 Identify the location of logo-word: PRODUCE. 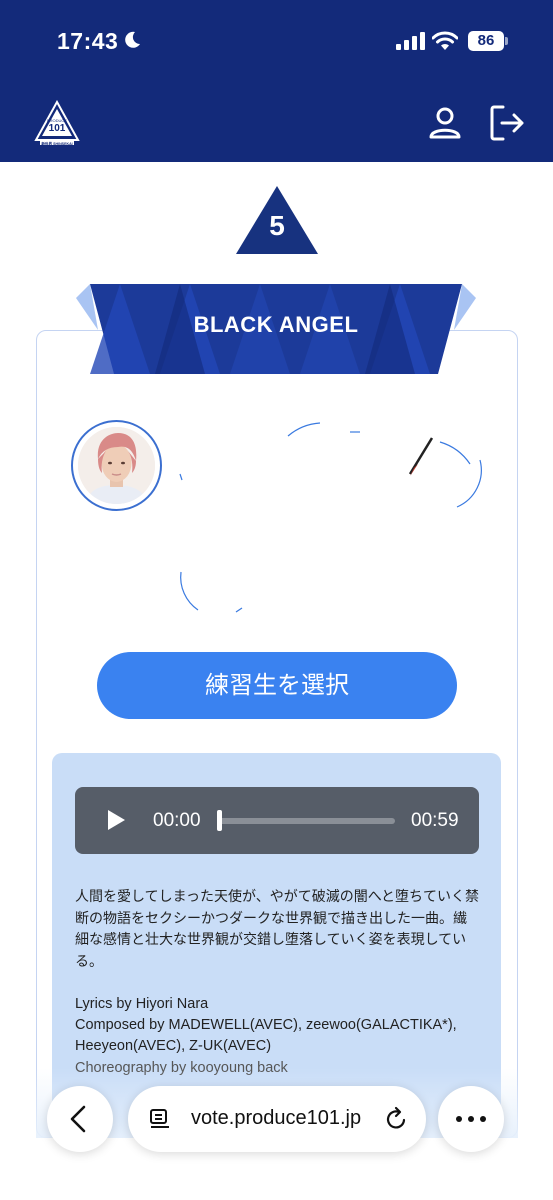
(57, 120).